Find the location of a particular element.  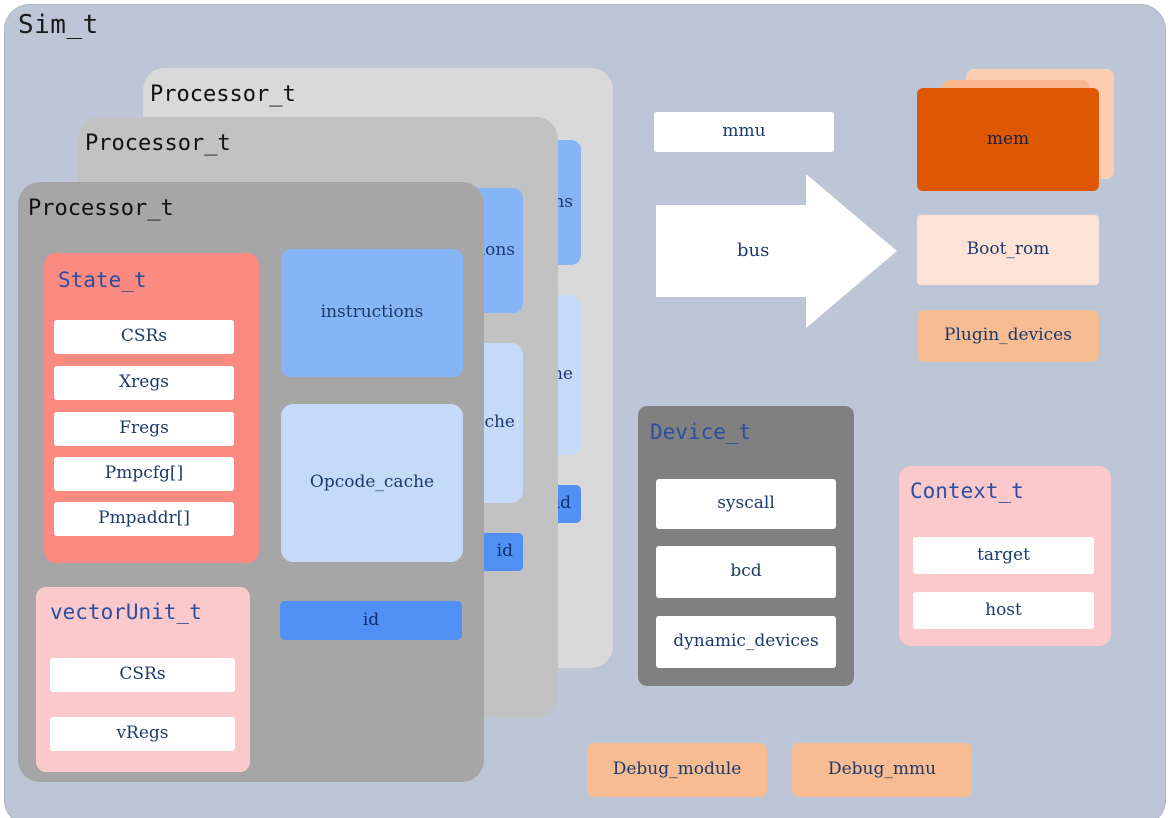

context-field-host: host is located at coordinates (1003, 610).